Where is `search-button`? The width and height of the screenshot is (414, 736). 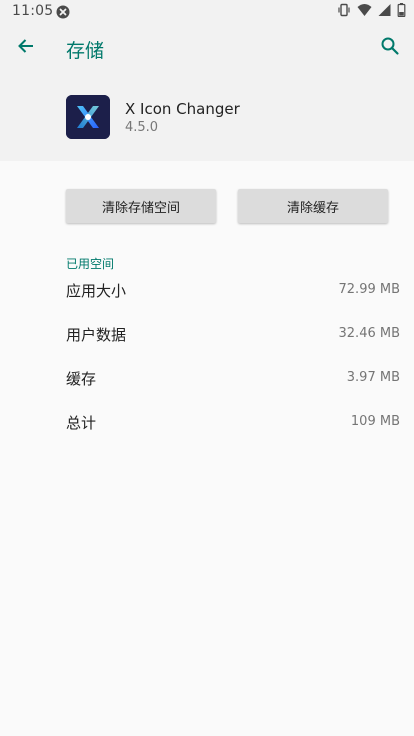
search-button is located at coordinates (390, 48).